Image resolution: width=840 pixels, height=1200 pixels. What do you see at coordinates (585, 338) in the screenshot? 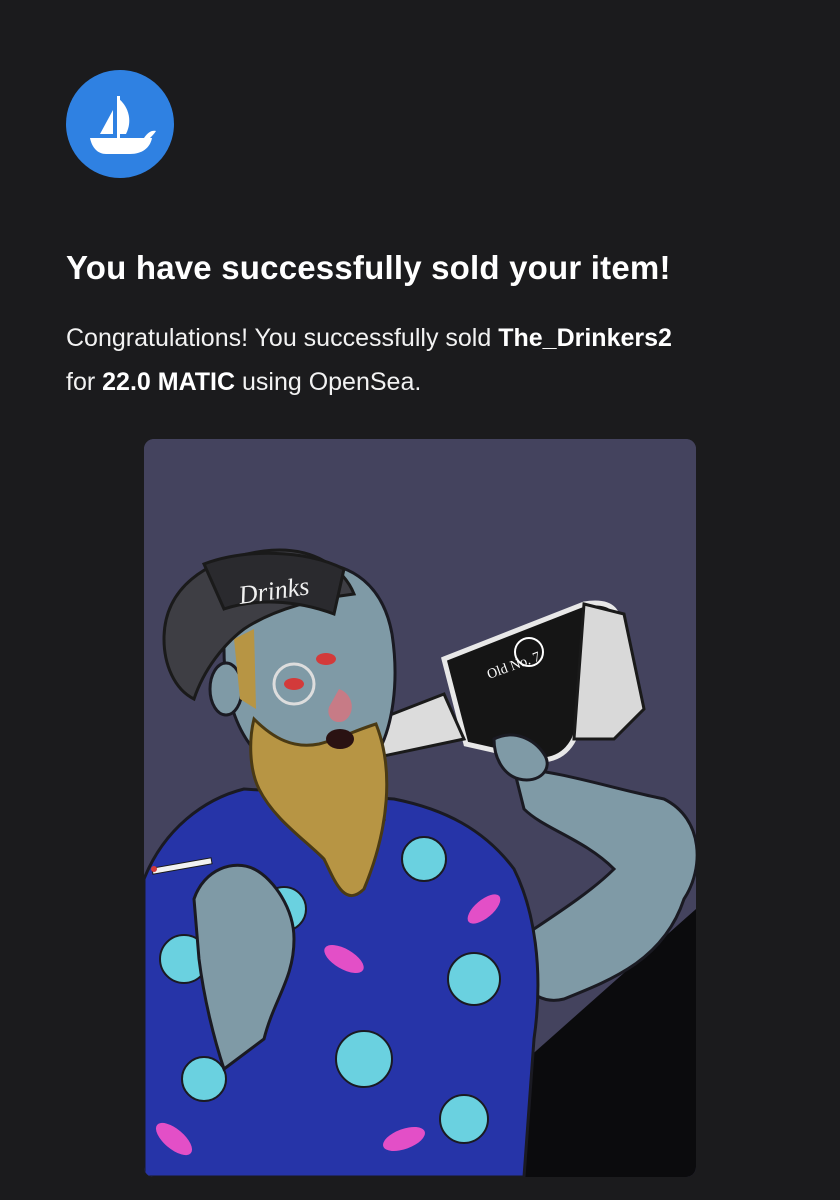
I see `item-name: The_Drinkers2` at bounding box center [585, 338].